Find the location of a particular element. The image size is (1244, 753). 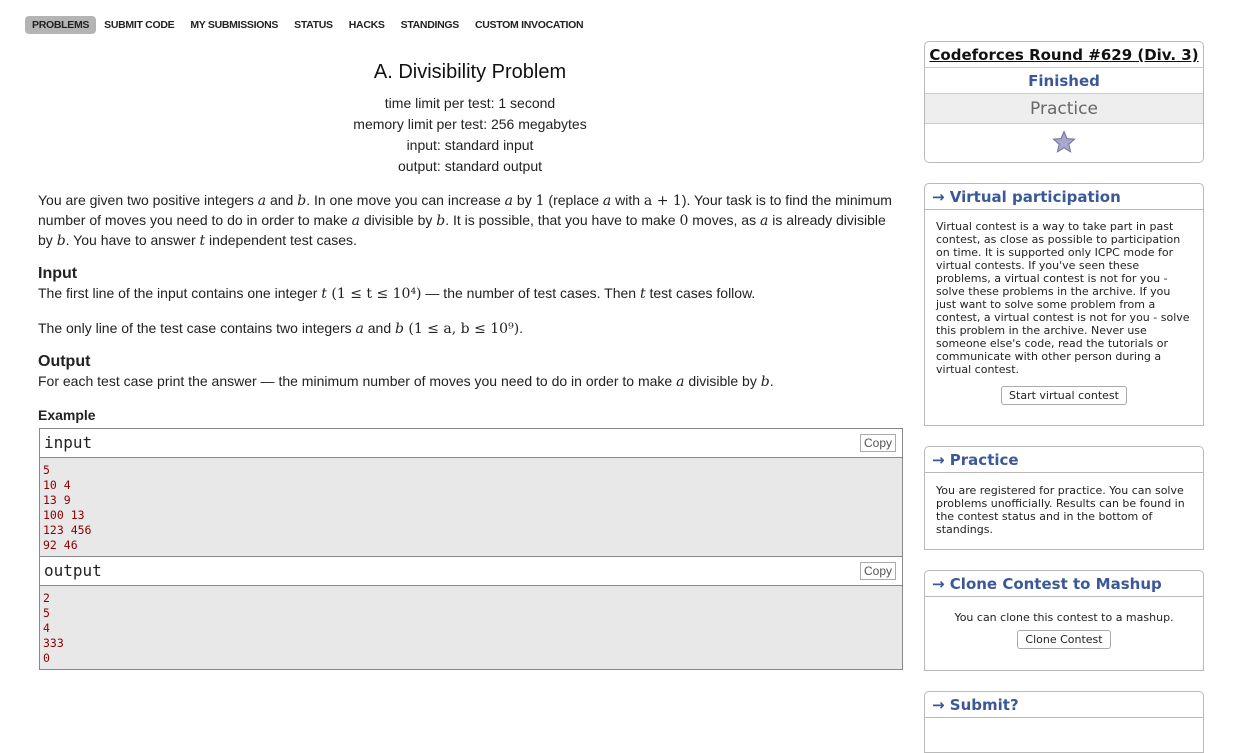

text: by is located at coordinates (524, 200).